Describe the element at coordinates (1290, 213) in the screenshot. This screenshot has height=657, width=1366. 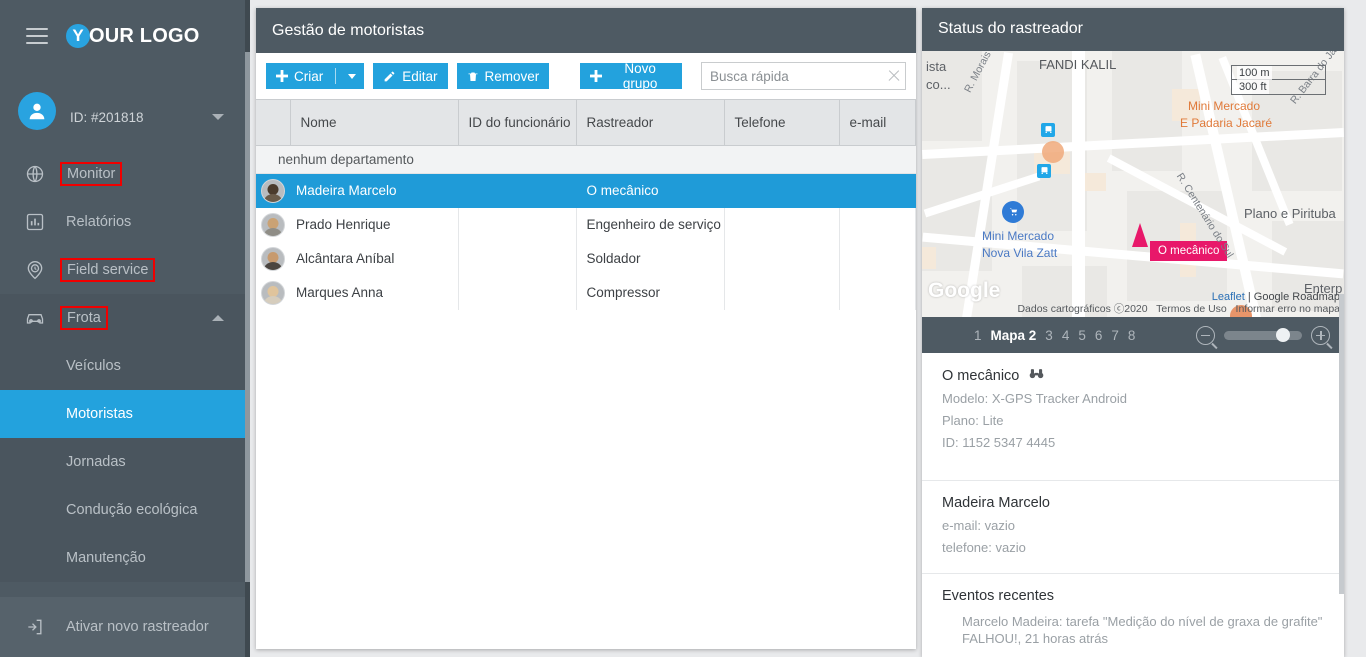
I see `map-label: Plano e Pirituba` at that location.